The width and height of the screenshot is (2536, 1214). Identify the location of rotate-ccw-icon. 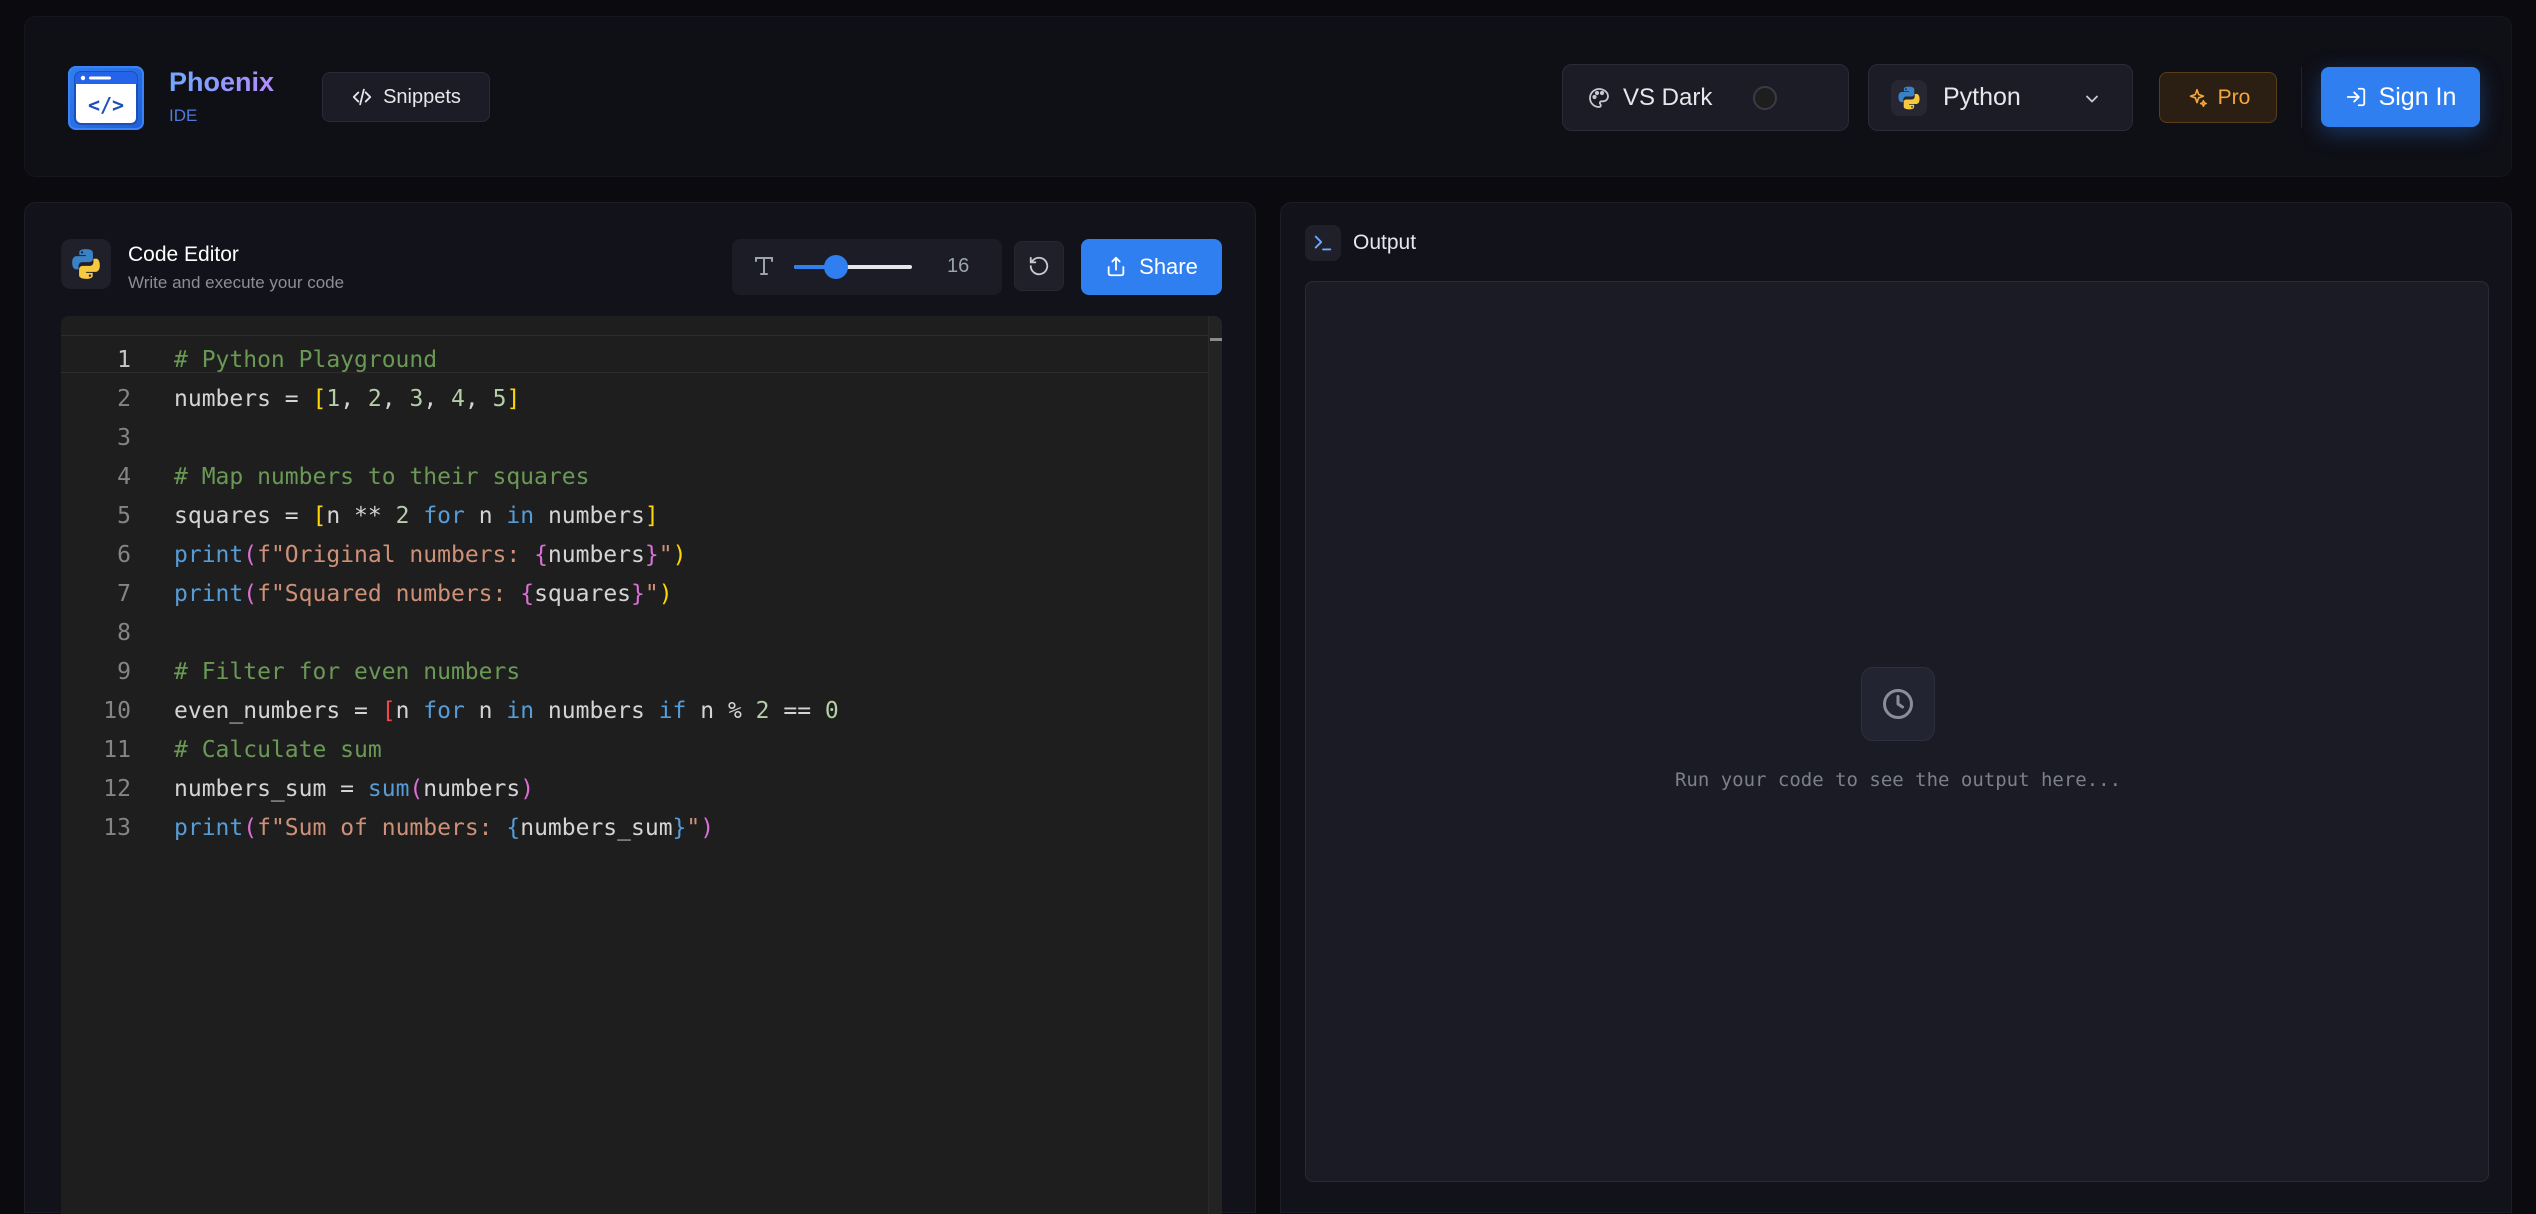
(1039, 266).